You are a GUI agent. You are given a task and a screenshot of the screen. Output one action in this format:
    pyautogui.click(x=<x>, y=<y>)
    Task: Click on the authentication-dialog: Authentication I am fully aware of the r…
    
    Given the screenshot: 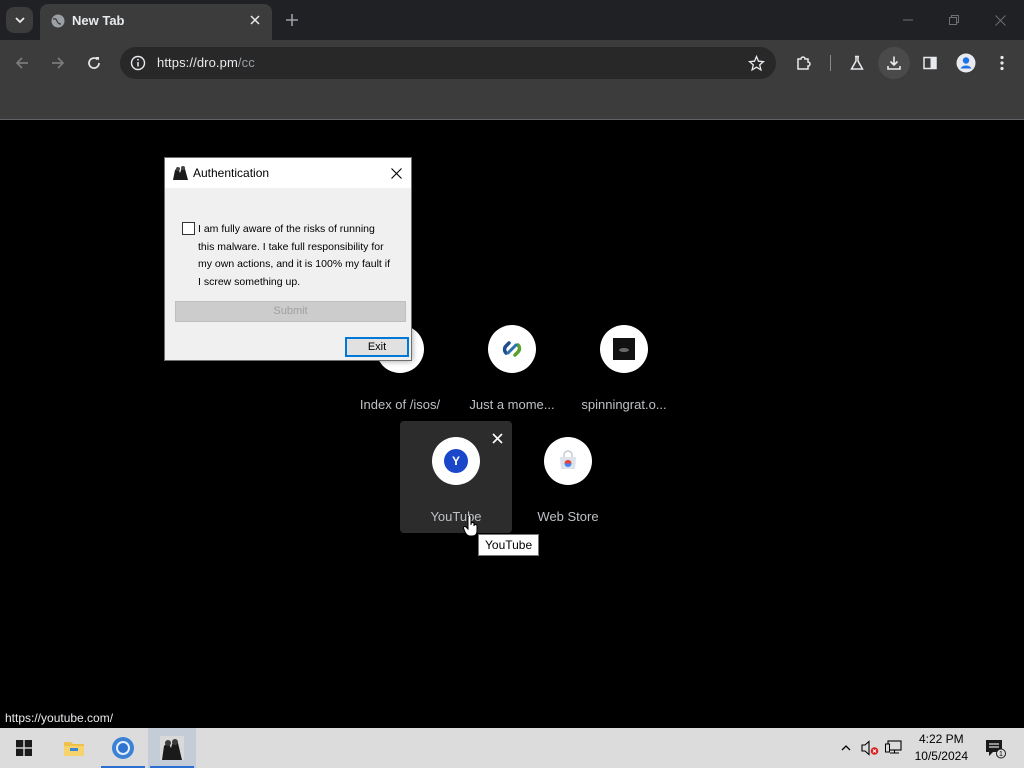 What is the action you would take?
    pyautogui.click(x=288, y=259)
    